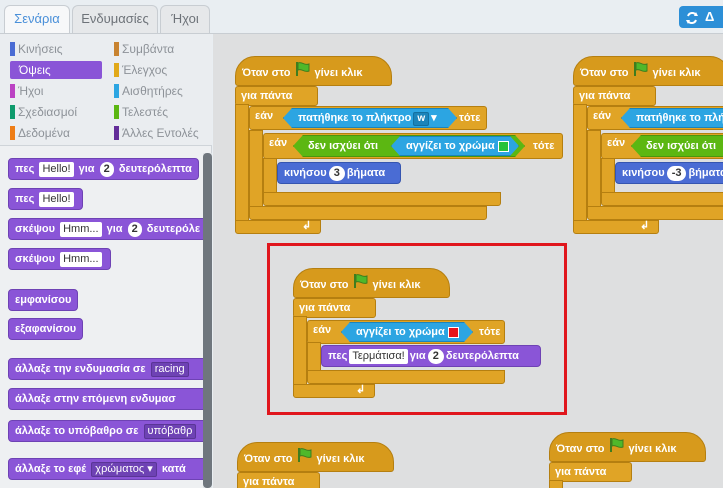 Image resolution: width=723 pixels, height=488 pixels. What do you see at coordinates (662, 199) in the screenshot?
I see `if-not-end` at bounding box center [662, 199].